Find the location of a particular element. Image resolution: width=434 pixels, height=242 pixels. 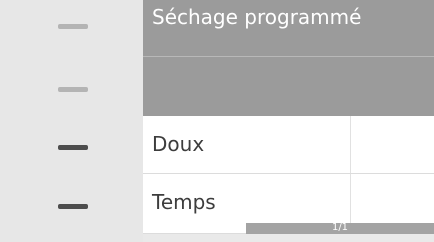

bottom-strip is located at coordinates (288, 238).